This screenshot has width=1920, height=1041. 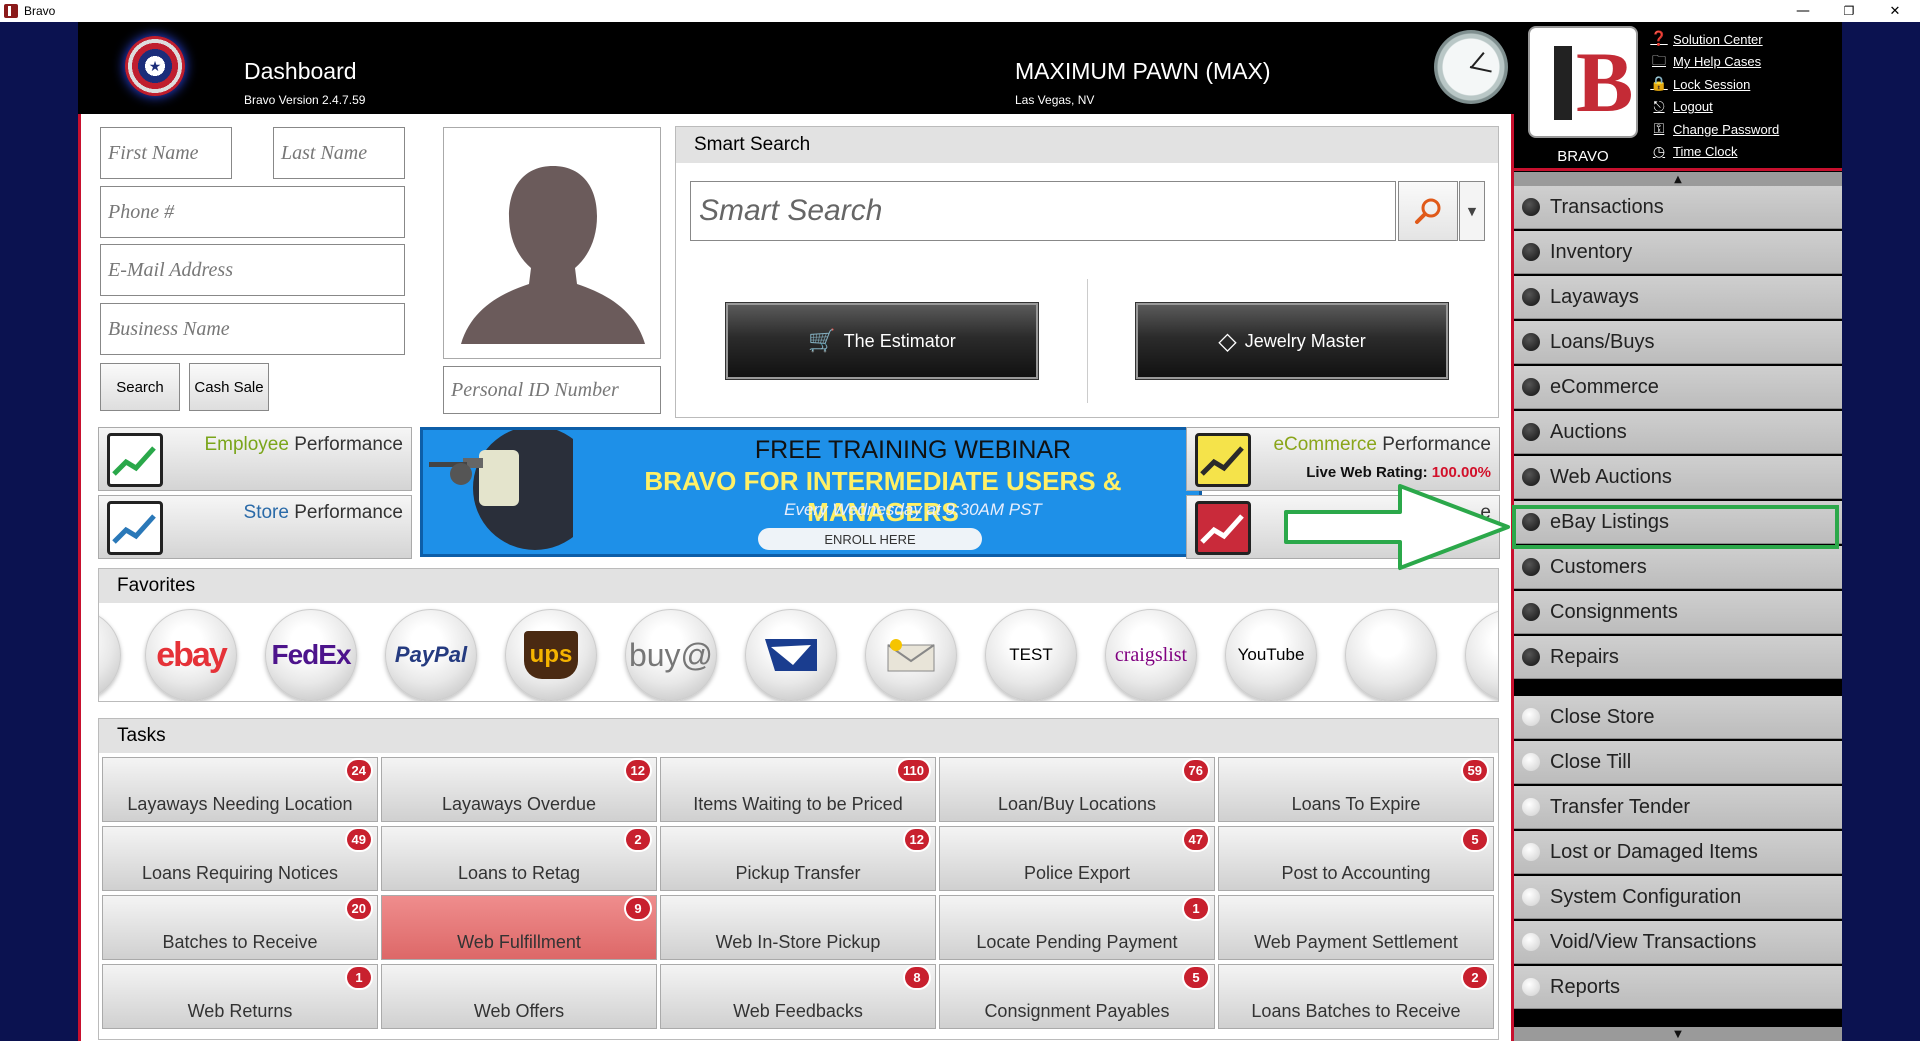 I want to click on sidebar-item-inventory: Inventory, so click(x=1678, y=252).